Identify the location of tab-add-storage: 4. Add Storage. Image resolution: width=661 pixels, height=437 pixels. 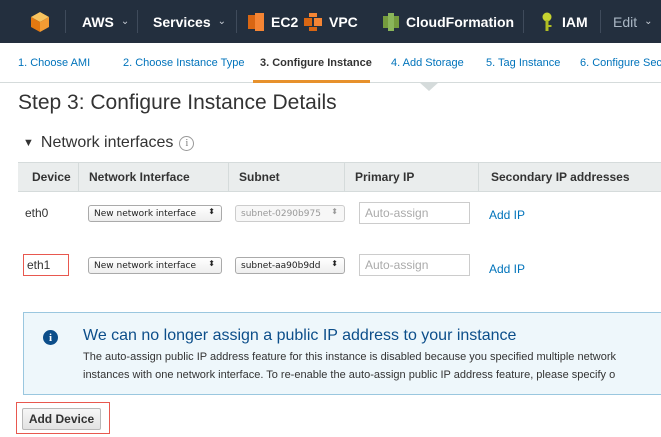
(427, 63).